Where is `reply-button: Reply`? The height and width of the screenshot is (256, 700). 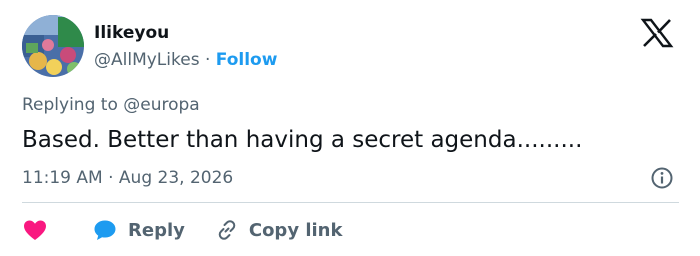
reply-button: Reply is located at coordinates (138, 230).